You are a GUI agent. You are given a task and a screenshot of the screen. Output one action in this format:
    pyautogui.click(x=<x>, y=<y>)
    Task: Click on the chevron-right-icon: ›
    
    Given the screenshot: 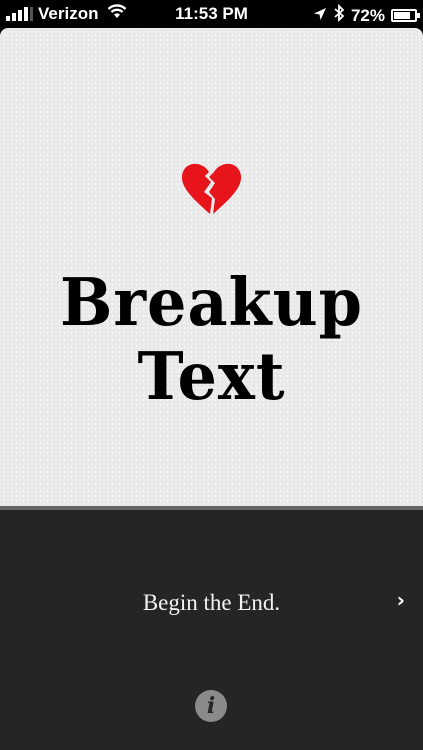 What is the action you would take?
    pyautogui.click(x=400, y=600)
    